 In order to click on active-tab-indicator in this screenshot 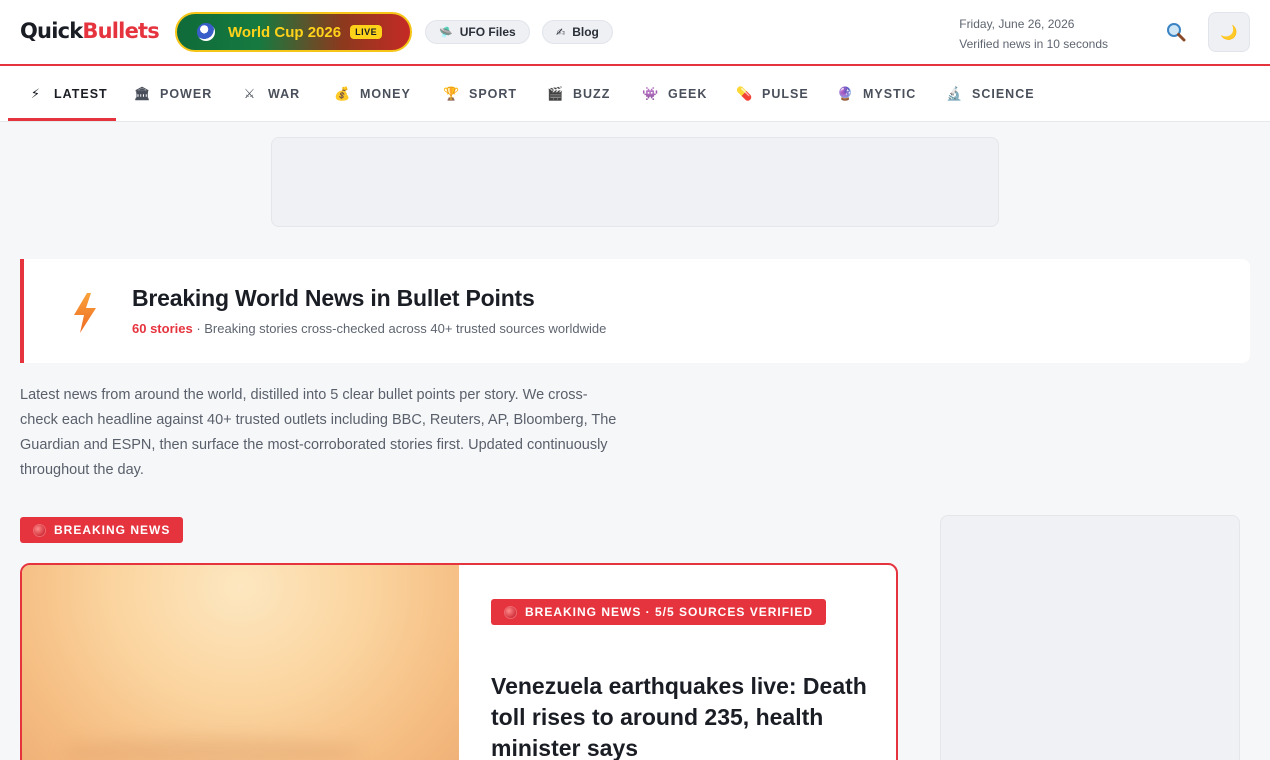, I will do `click(62, 119)`.